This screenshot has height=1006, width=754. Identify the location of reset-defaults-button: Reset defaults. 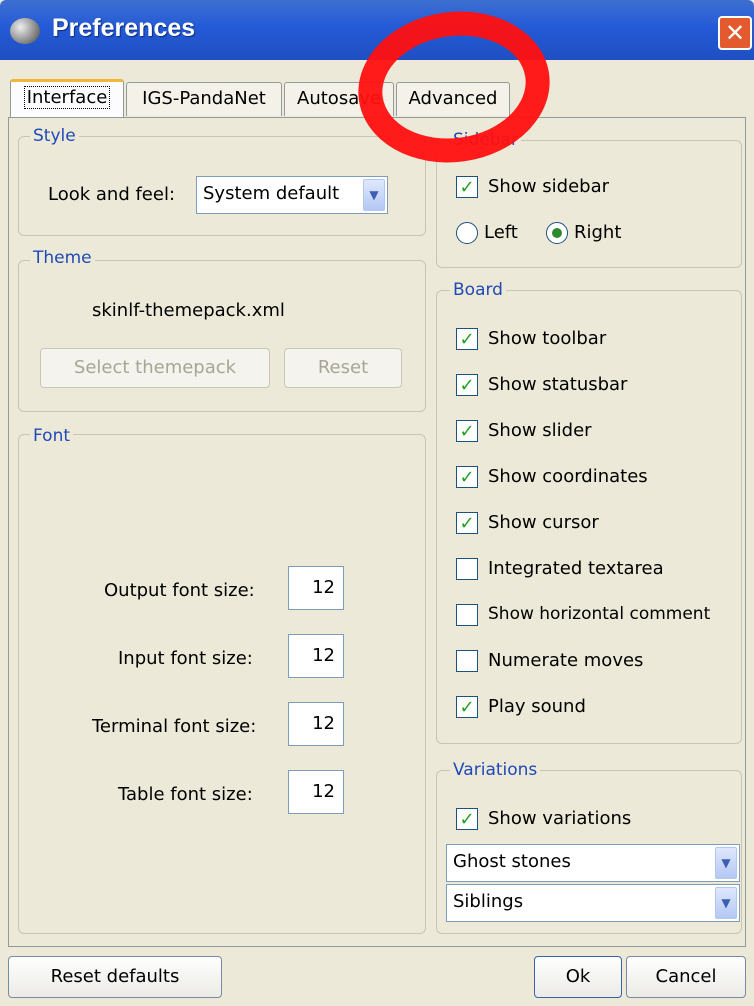
(115, 977).